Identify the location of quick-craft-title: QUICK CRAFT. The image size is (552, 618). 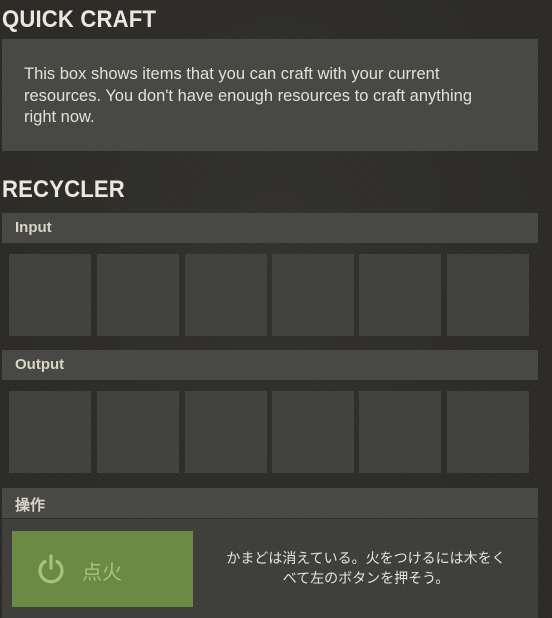
(79, 19).